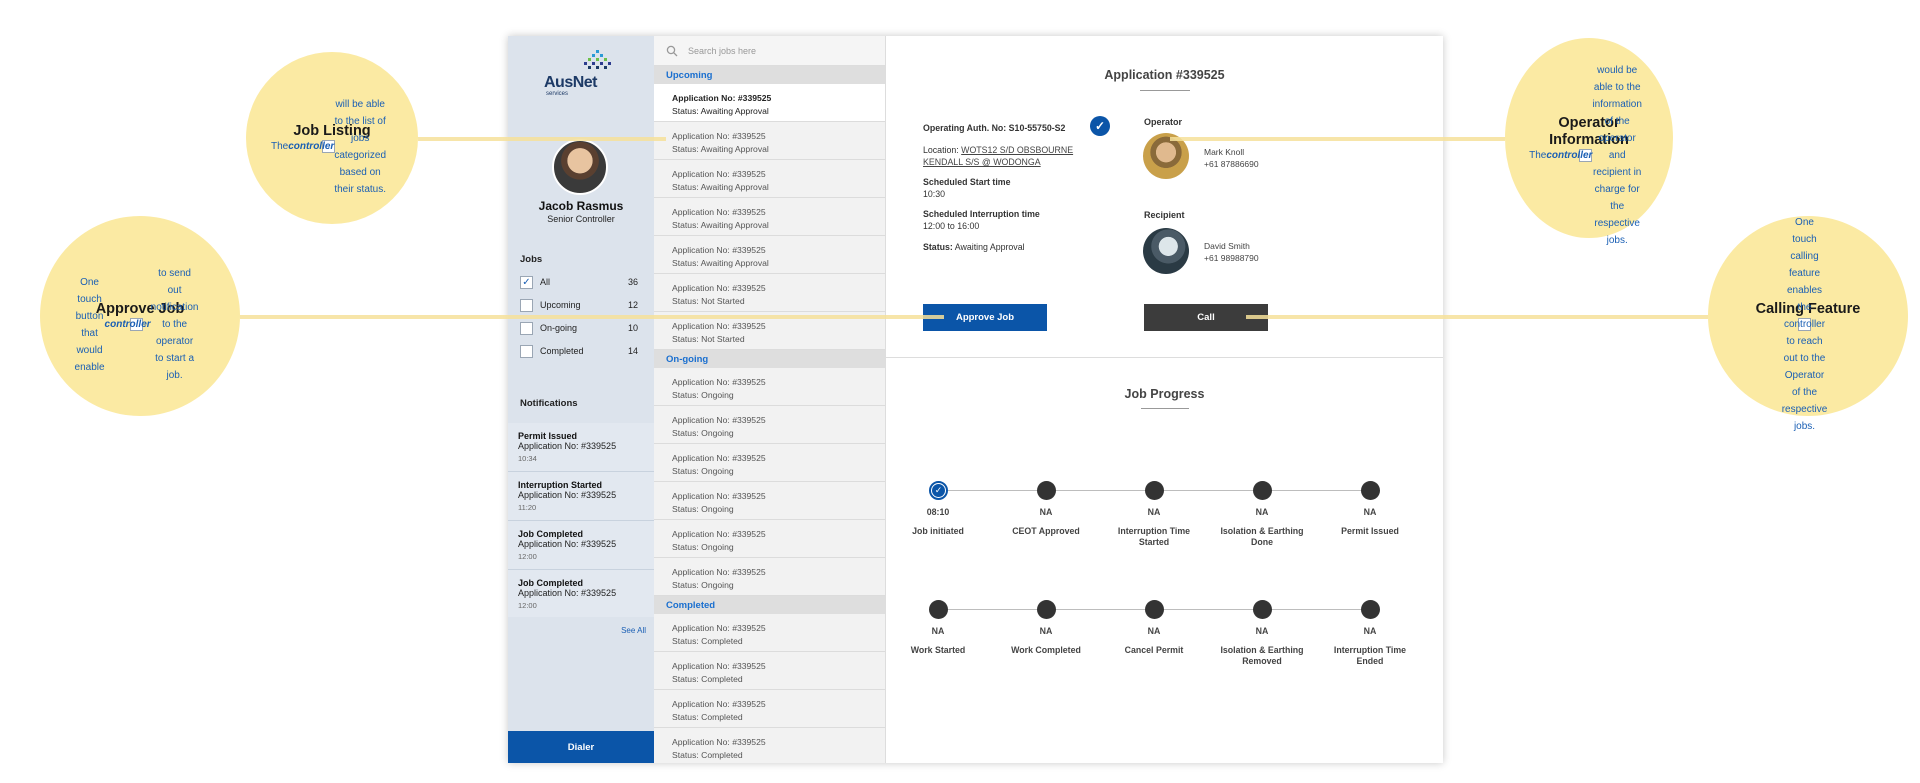 Image resolution: width=1920 pixels, height=783 pixels. What do you see at coordinates (988, 247) in the screenshot?
I see `status-value: Awaiting Approval` at bounding box center [988, 247].